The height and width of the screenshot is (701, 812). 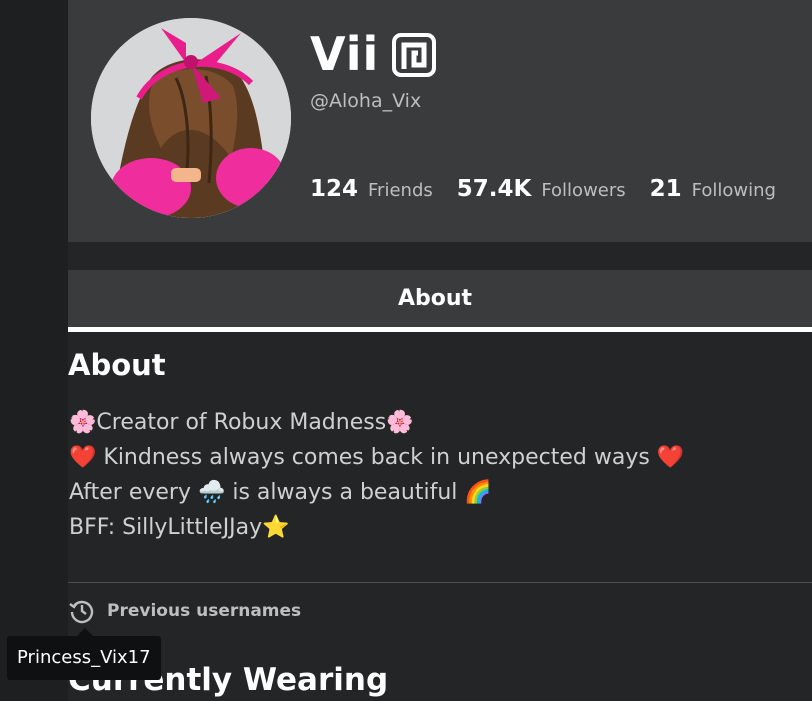 I want to click on avatar, so click(x=191, y=118).